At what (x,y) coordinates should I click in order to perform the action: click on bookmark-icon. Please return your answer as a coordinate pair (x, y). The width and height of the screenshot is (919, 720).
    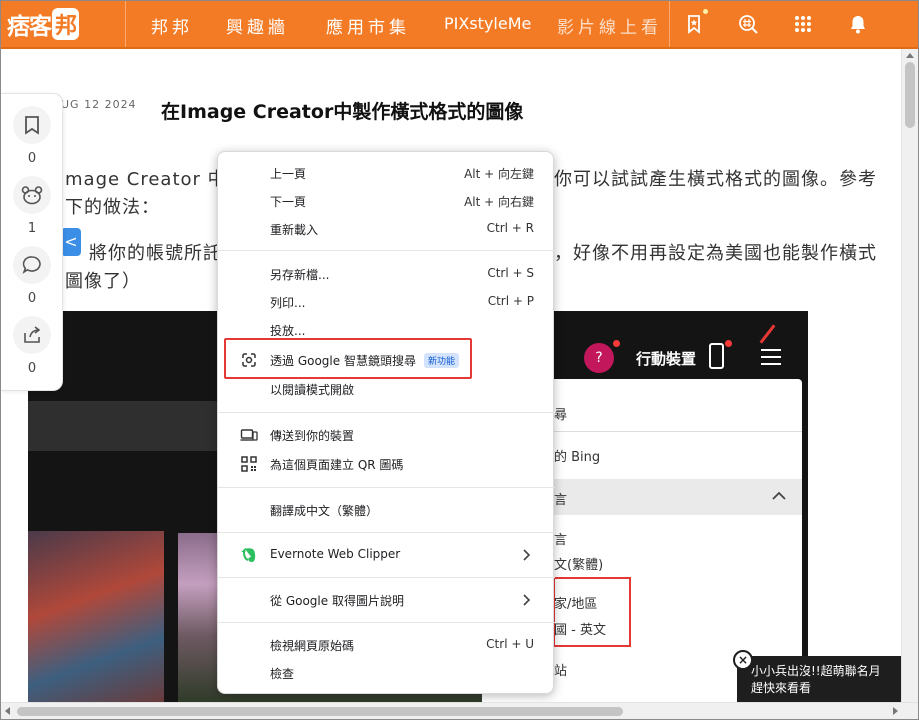
    Looking at the image, I should click on (32, 125).